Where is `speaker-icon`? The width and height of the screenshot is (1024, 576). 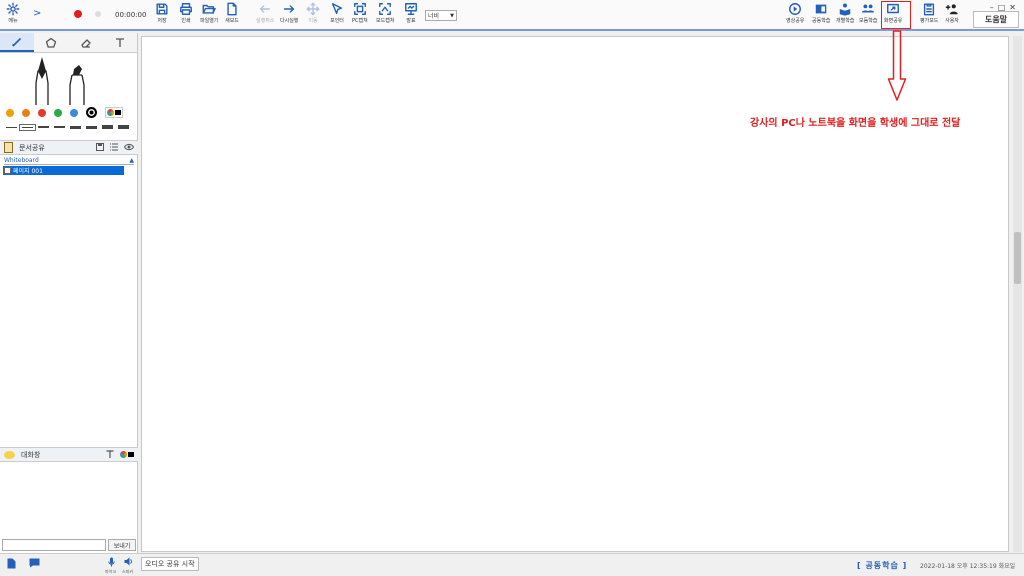 speaker-icon is located at coordinates (128, 561).